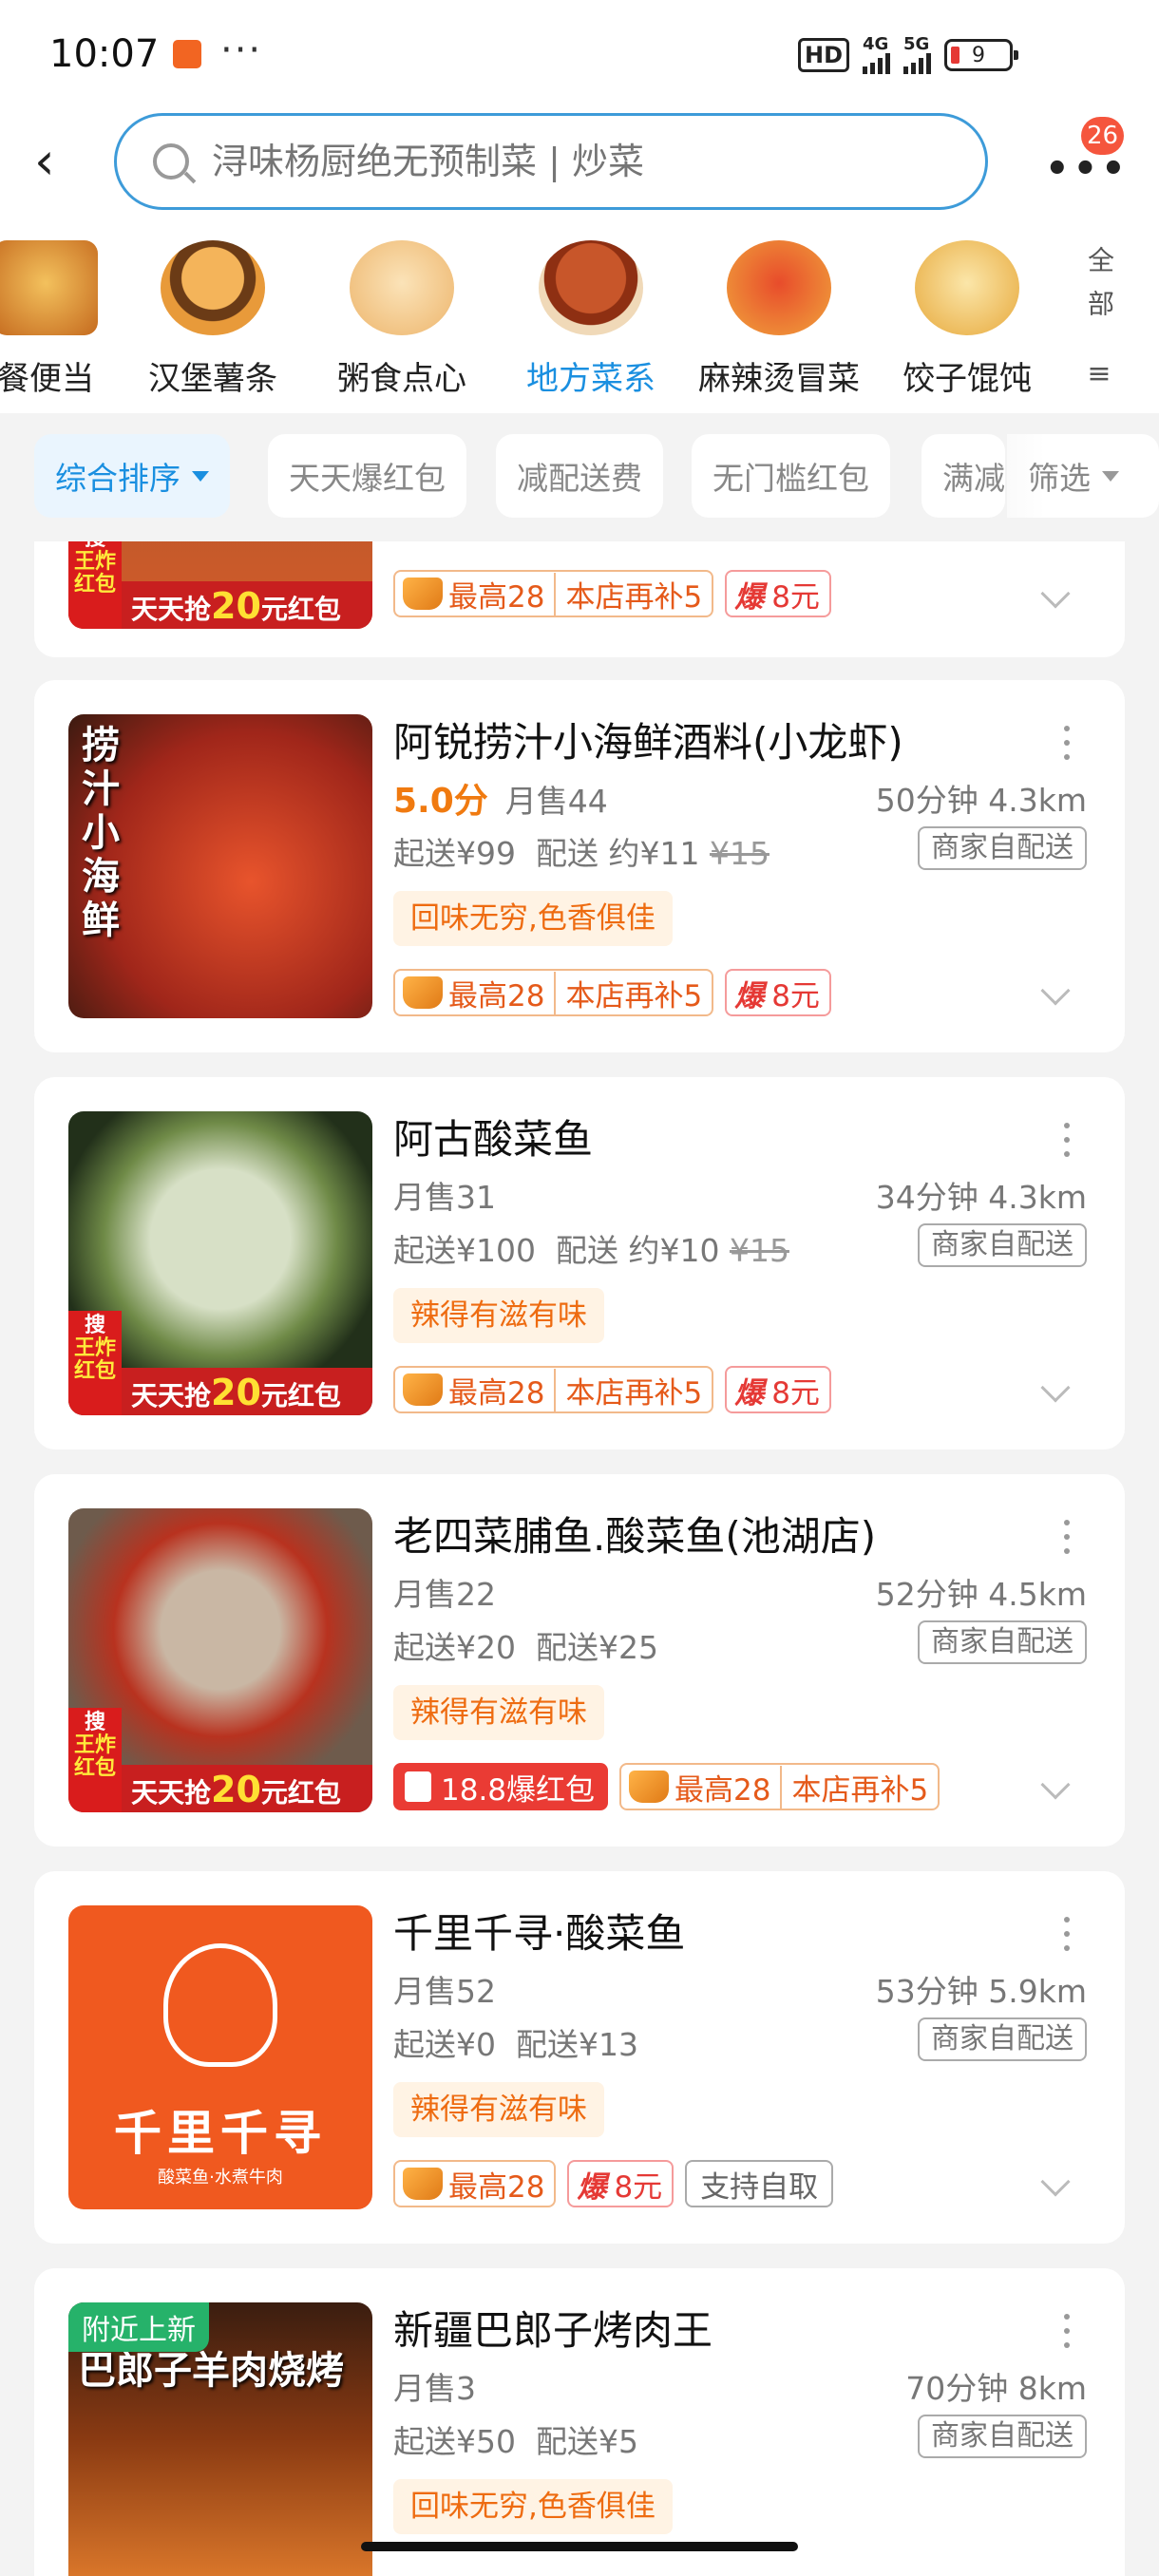 The height and width of the screenshot is (2576, 1159). I want to click on message-badge: 26, so click(1103, 136).